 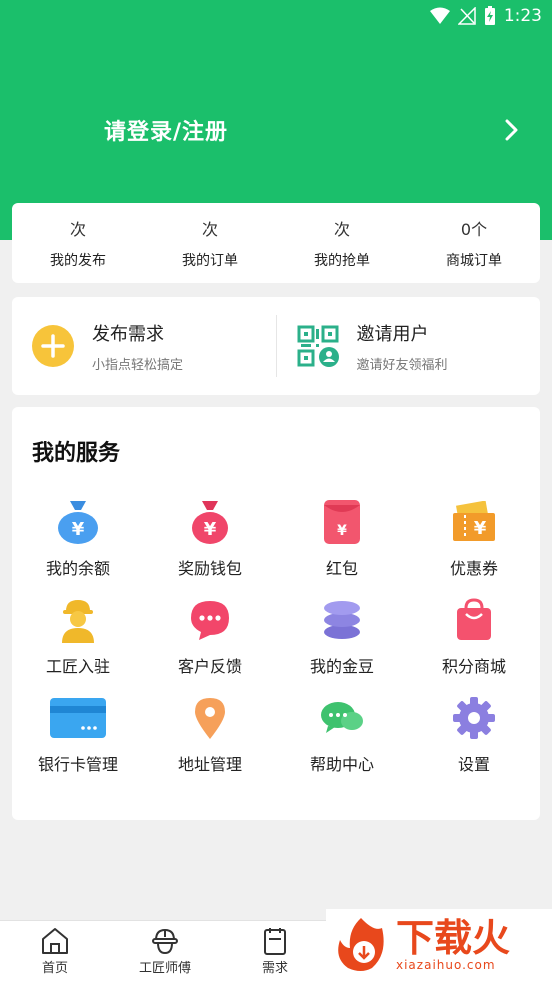 What do you see at coordinates (473, 666) in the screenshot?
I see `service-label: 积分商城` at bounding box center [473, 666].